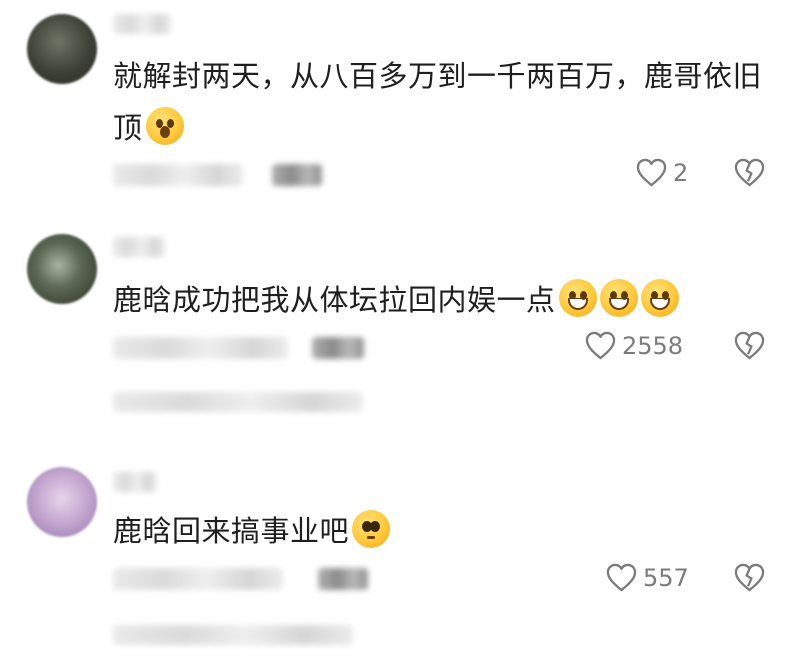 The width and height of the screenshot is (800, 659). What do you see at coordinates (396, 300) in the screenshot?
I see `comment-text: 鹿晗成功把我从体坛拉回内娱一点` at bounding box center [396, 300].